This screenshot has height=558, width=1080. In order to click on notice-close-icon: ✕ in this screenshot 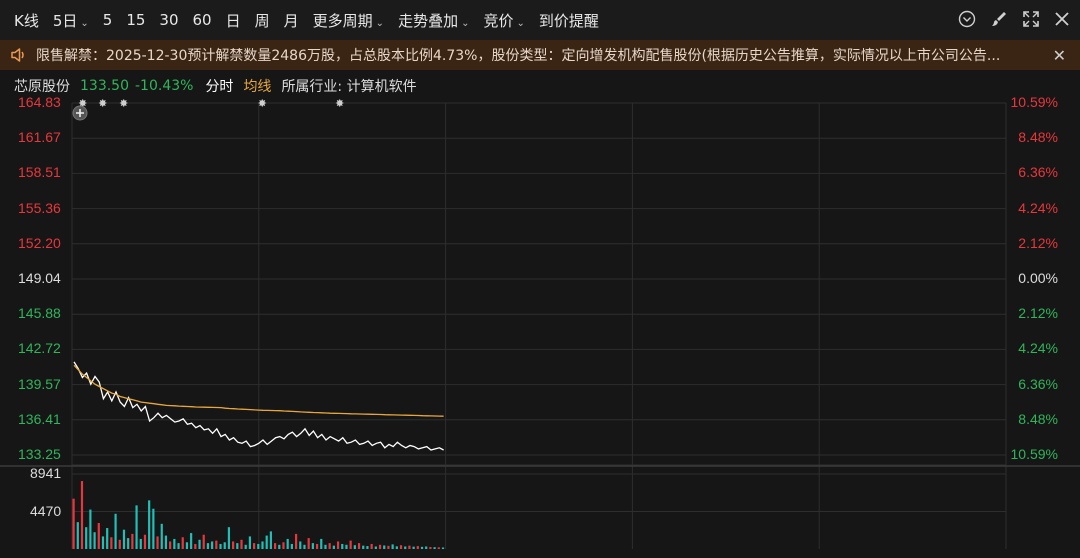, I will do `click(1059, 55)`.